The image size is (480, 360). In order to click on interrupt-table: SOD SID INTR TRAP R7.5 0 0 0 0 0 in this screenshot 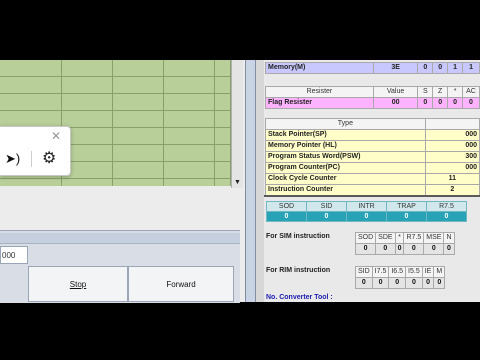, I will do `click(366, 211)`.